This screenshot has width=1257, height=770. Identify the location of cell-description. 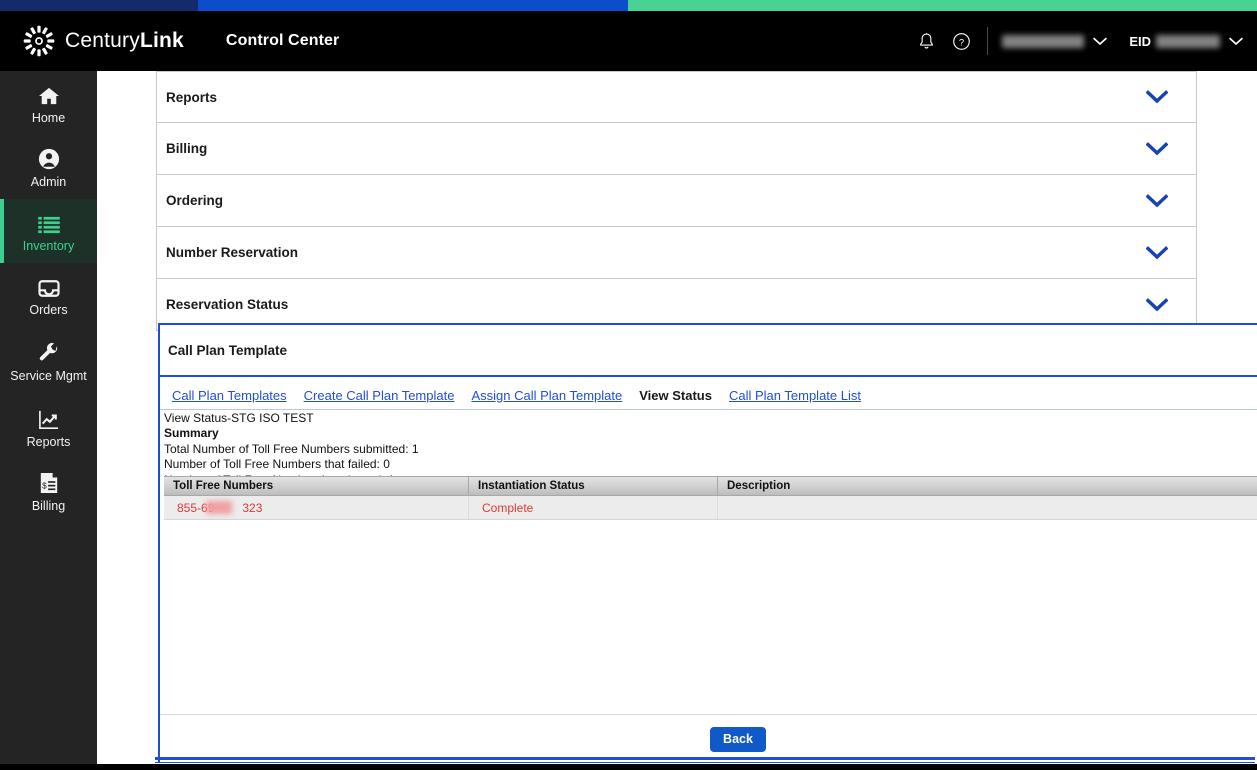
(987, 507).